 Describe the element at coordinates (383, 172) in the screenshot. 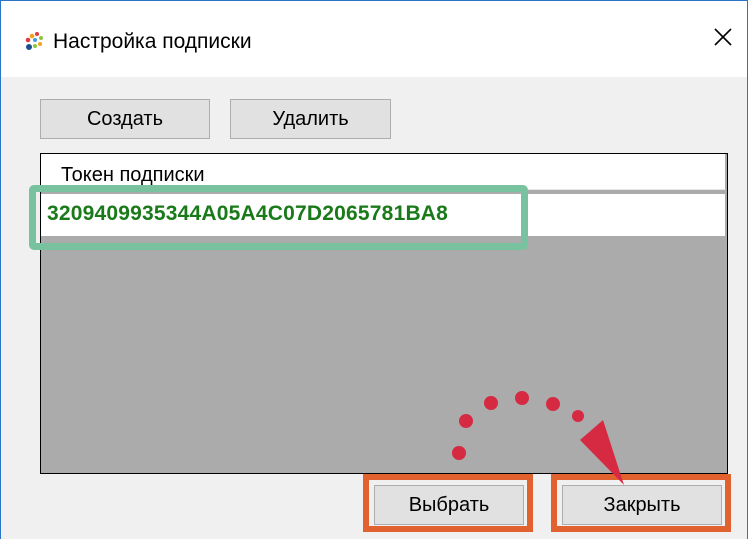

I see `column-header-token: Токен подписки` at that location.